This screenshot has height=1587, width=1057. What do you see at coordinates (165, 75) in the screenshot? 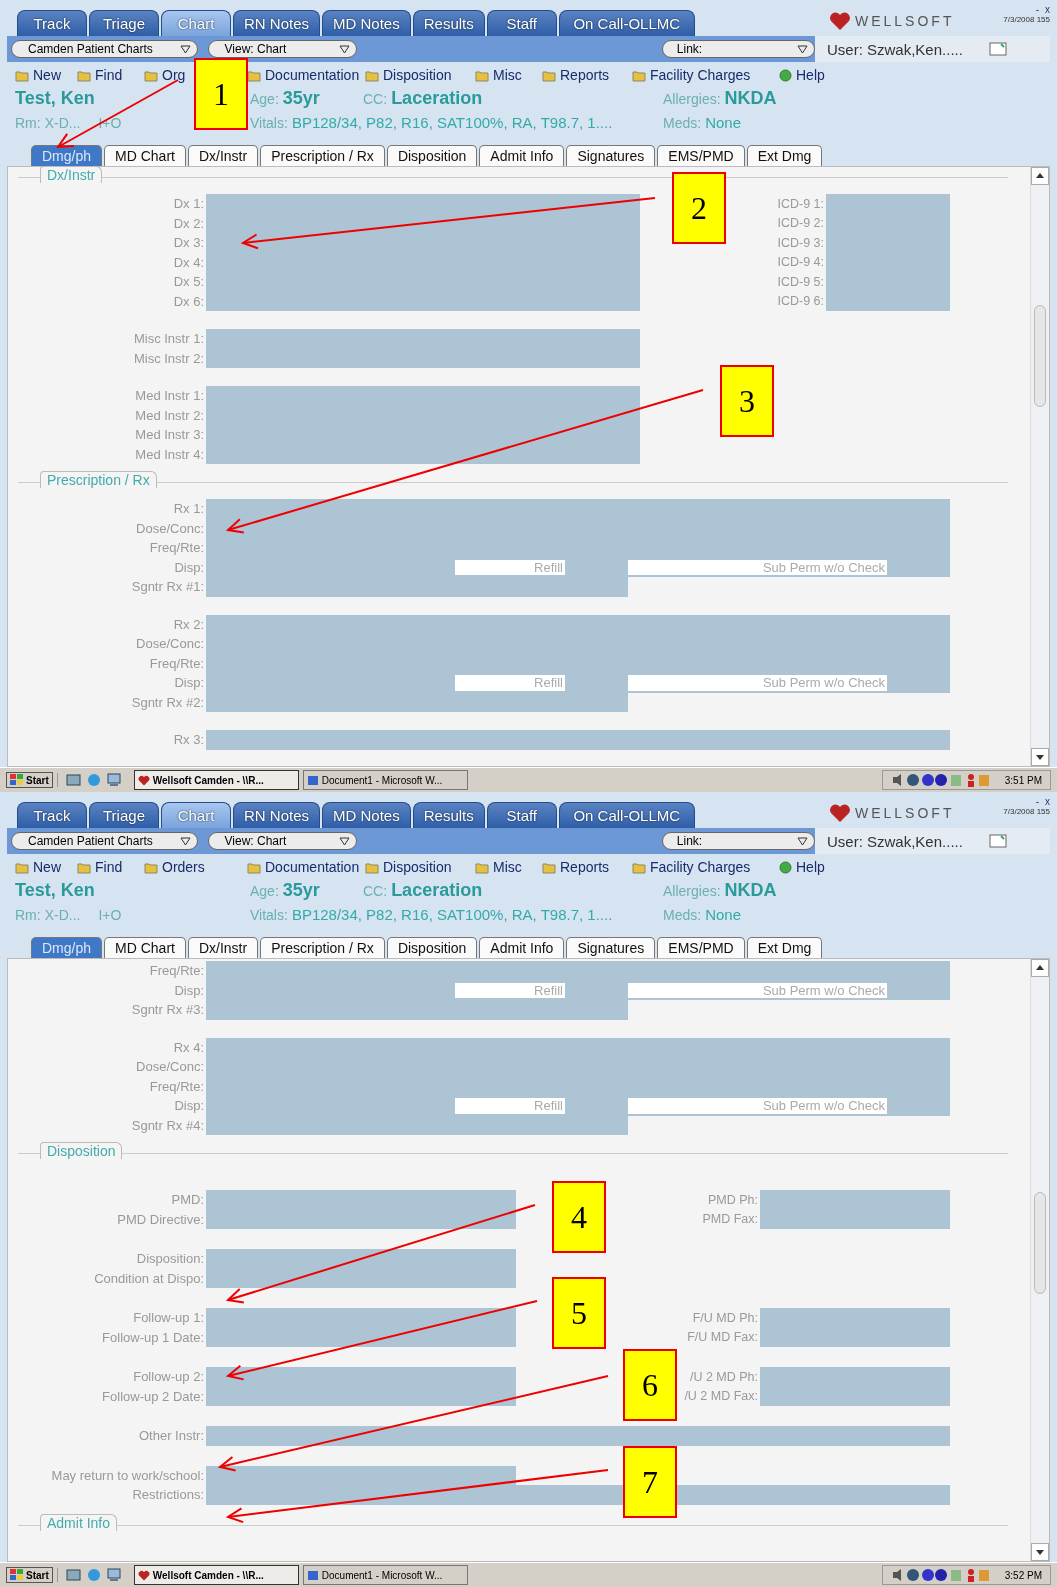
I see `menu-item: Org` at bounding box center [165, 75].